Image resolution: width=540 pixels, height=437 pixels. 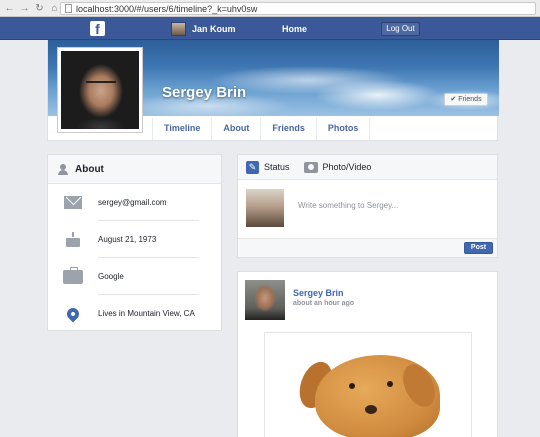 I want to click on photo-video-tab: Photo/Video, so click(x=347, y=167).